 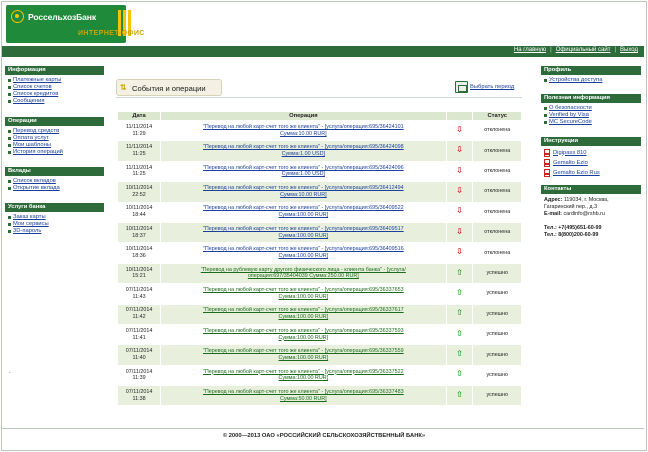 I want to click on operation-date: 07/11/2014 11:40, so click(x=139, y=355).